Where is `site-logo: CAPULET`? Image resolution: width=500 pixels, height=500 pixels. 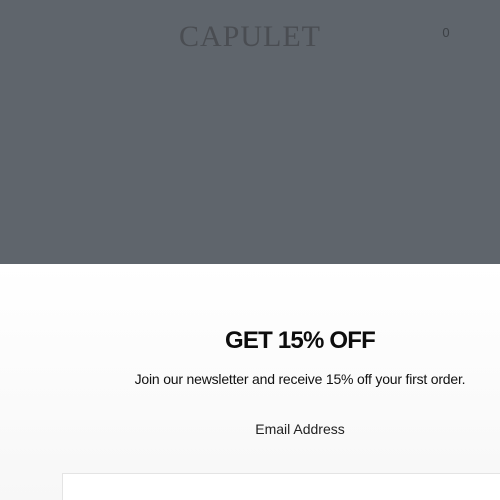 site-logo: CAPULET is located at coordinates (250, 37).